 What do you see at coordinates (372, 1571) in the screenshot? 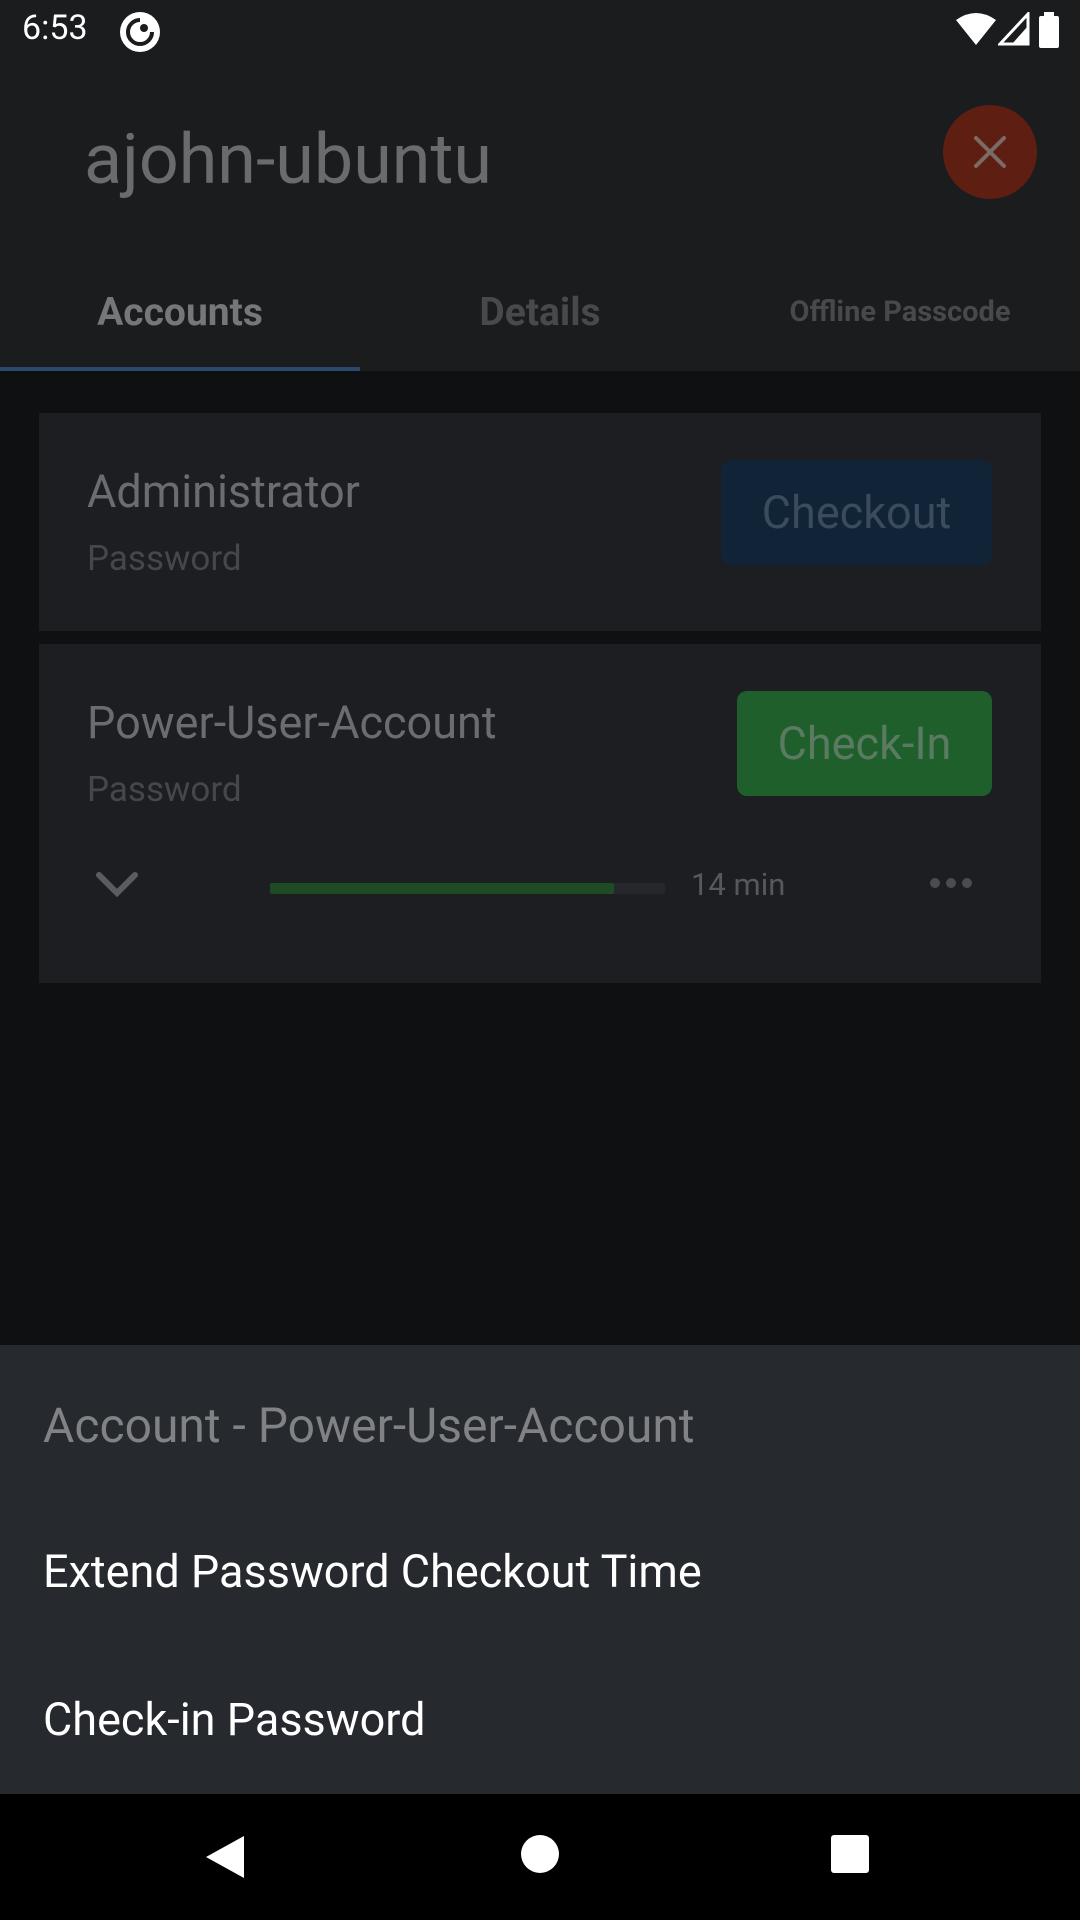
I see `extend-checkout-time-item: Extend Password Checkout Time` at bounding box center [372, 1571].